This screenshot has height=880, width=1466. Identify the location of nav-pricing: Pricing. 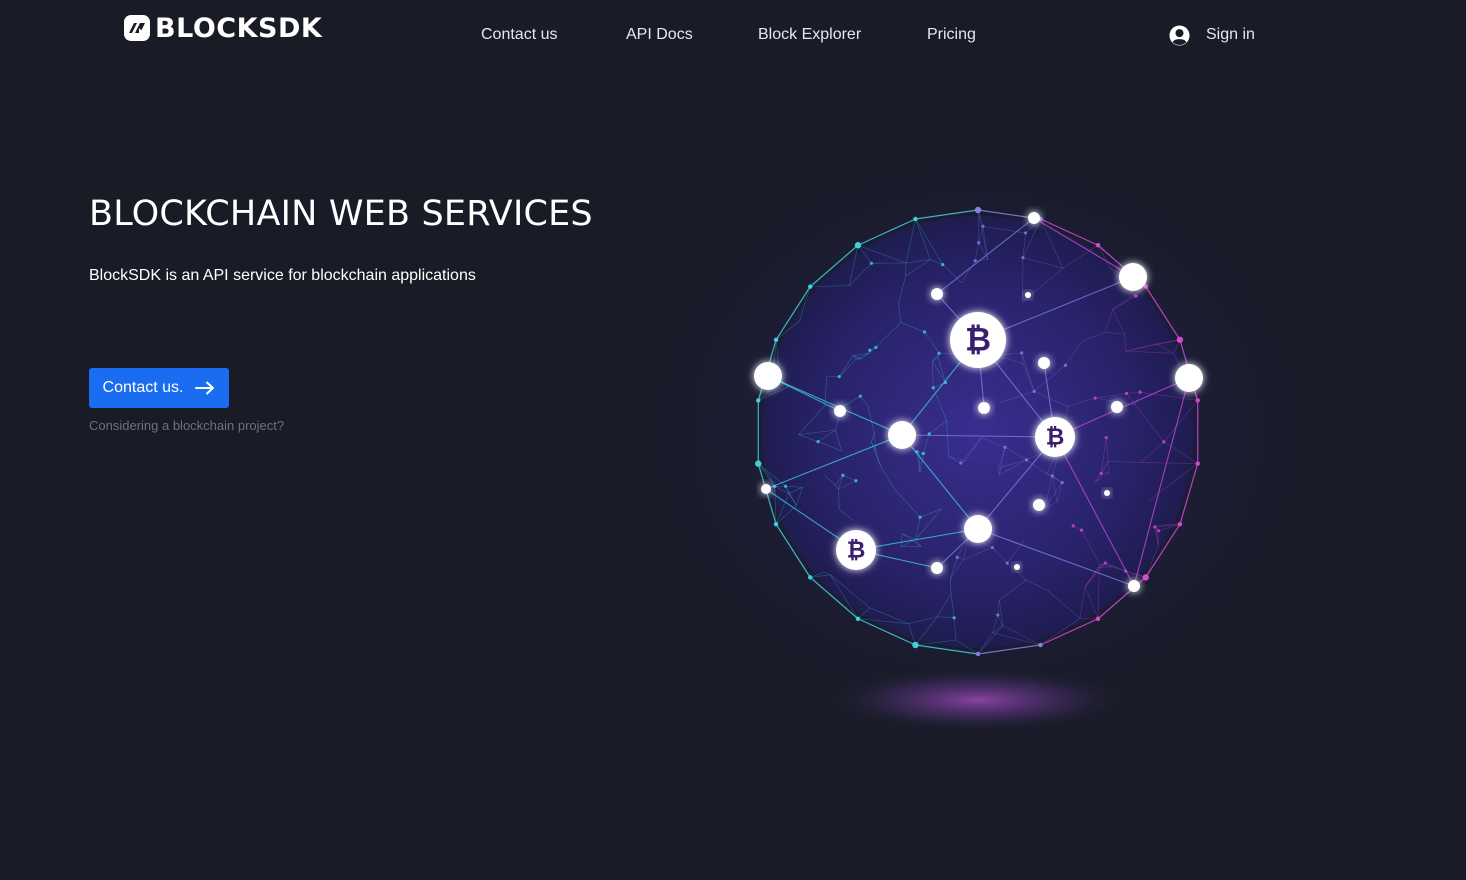
(951, 35).